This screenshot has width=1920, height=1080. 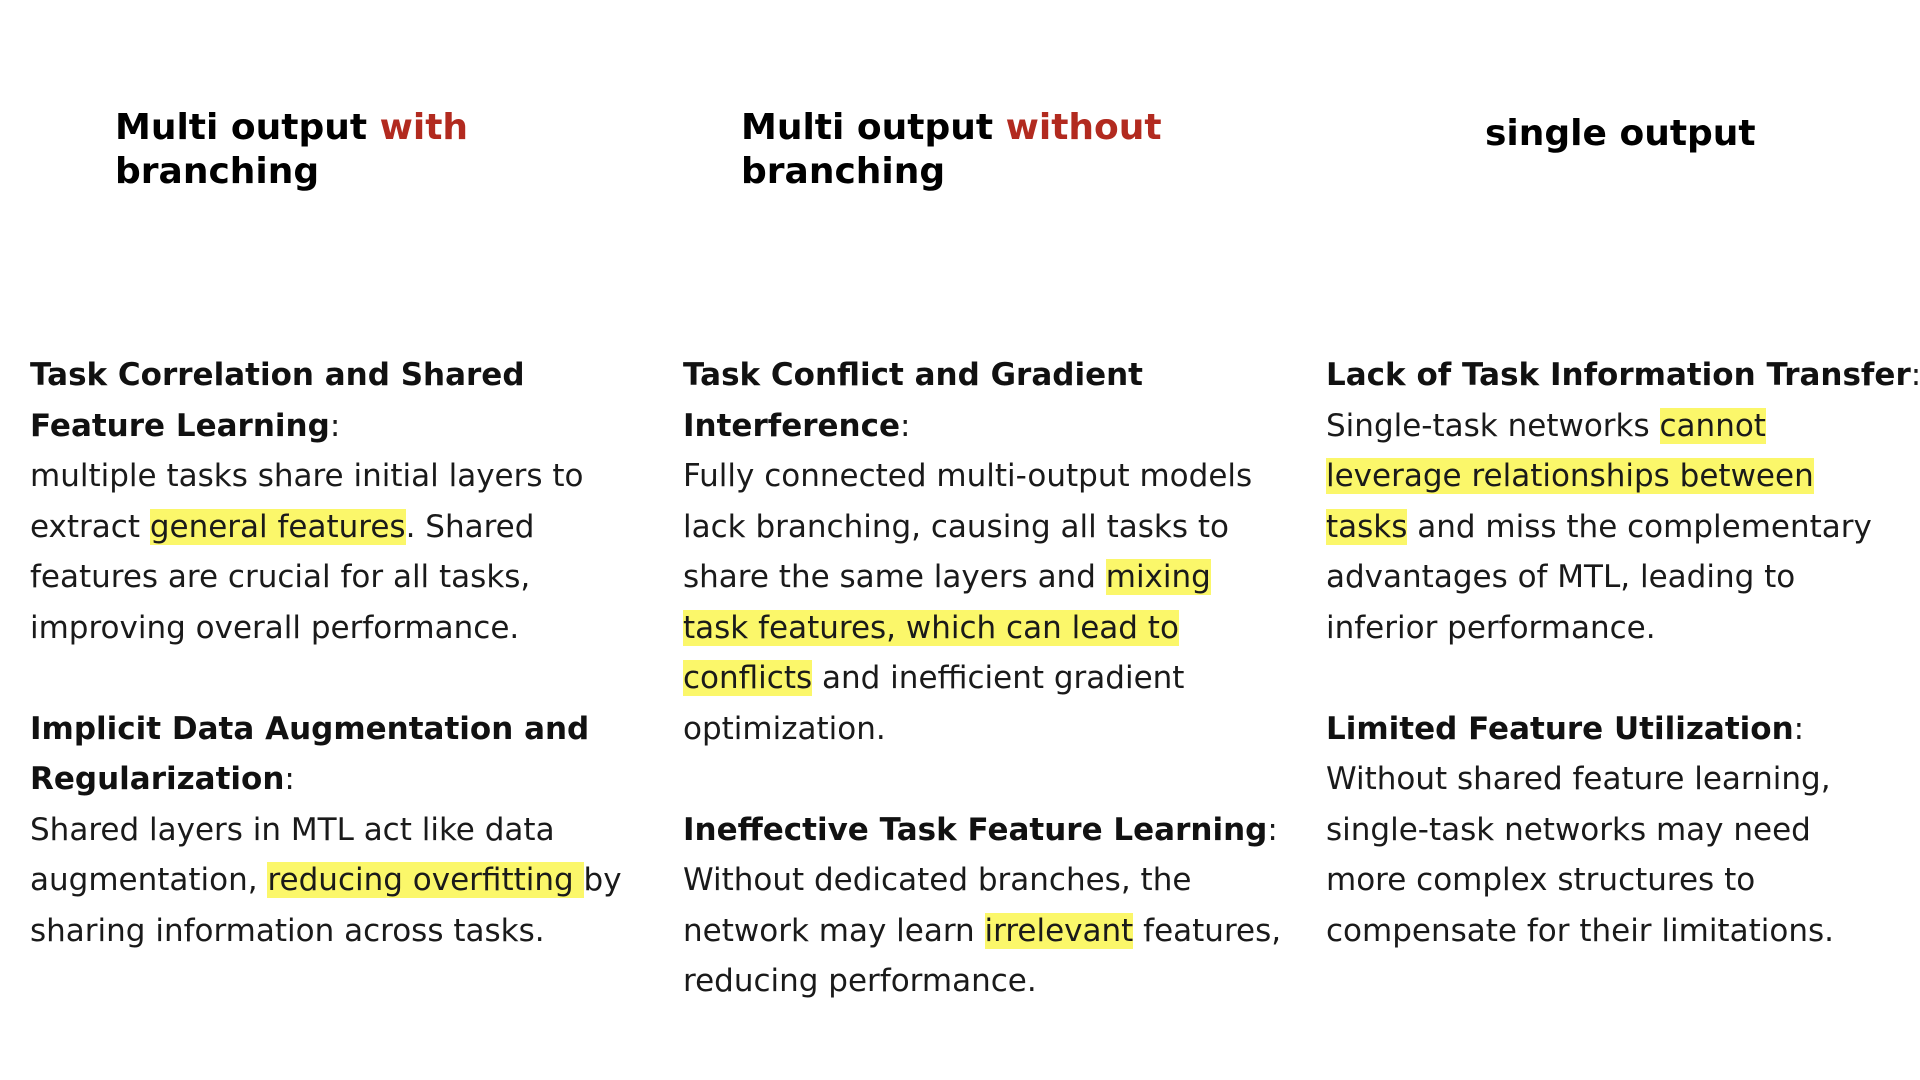 What do you see at coordinates (424, 127) in the screenshot?
I see `heading-accent: with` at bounding box center [424, 127].